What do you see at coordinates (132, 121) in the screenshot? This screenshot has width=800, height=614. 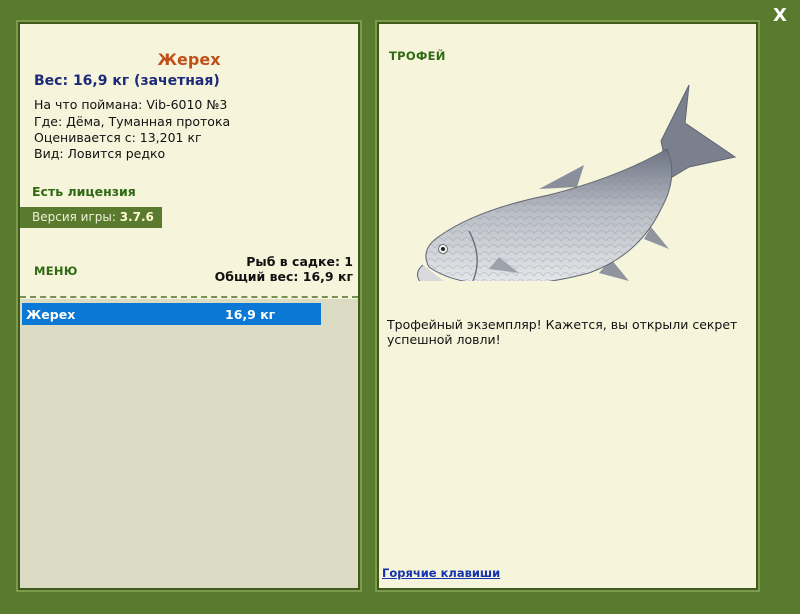 I see `location-info: Где: Дёма, Туманная протока` at bounding box center [132, 121].